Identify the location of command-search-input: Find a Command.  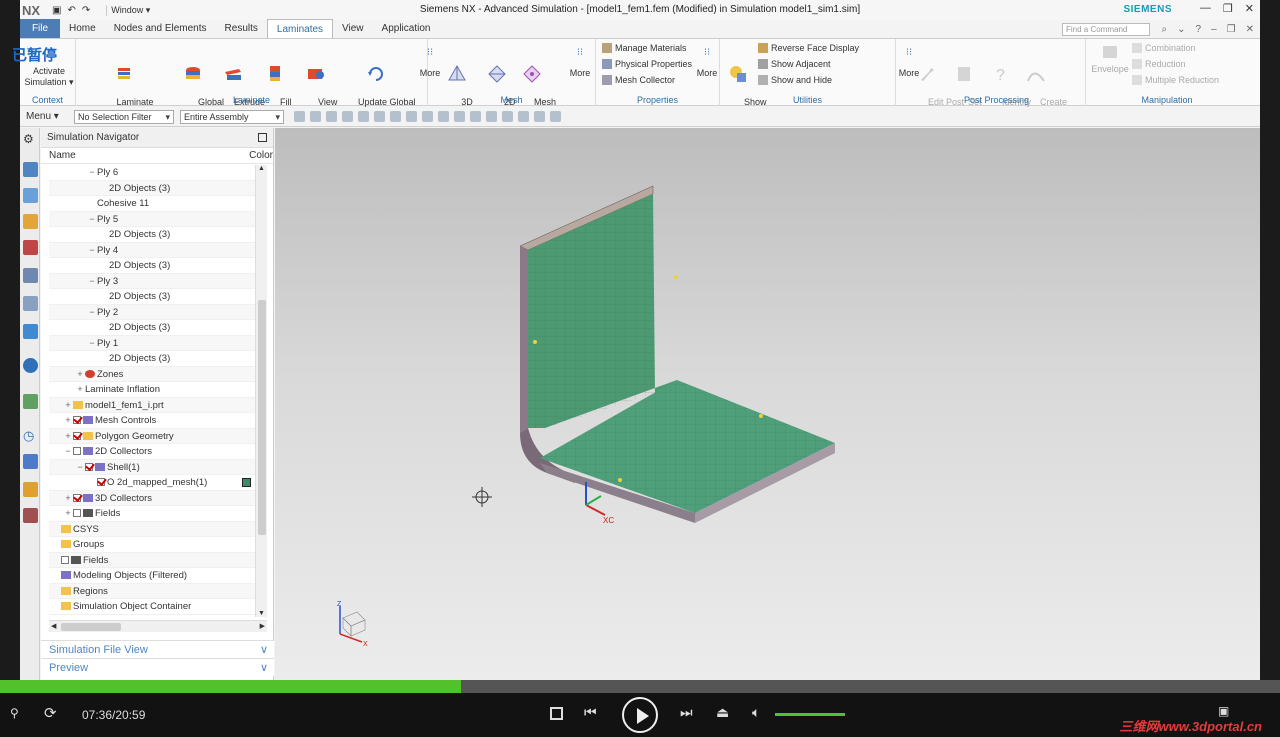
(1106, 29).